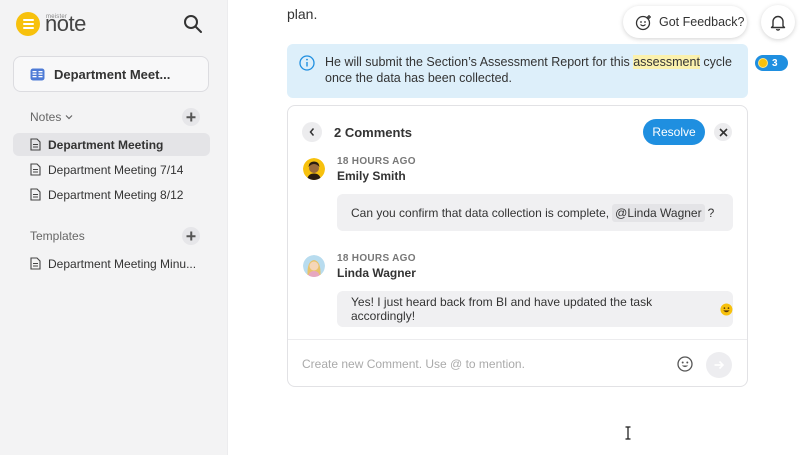 Image resolution: width=800 pixels, height=455 pixels. I want to click on back-button, so click(312, 132).